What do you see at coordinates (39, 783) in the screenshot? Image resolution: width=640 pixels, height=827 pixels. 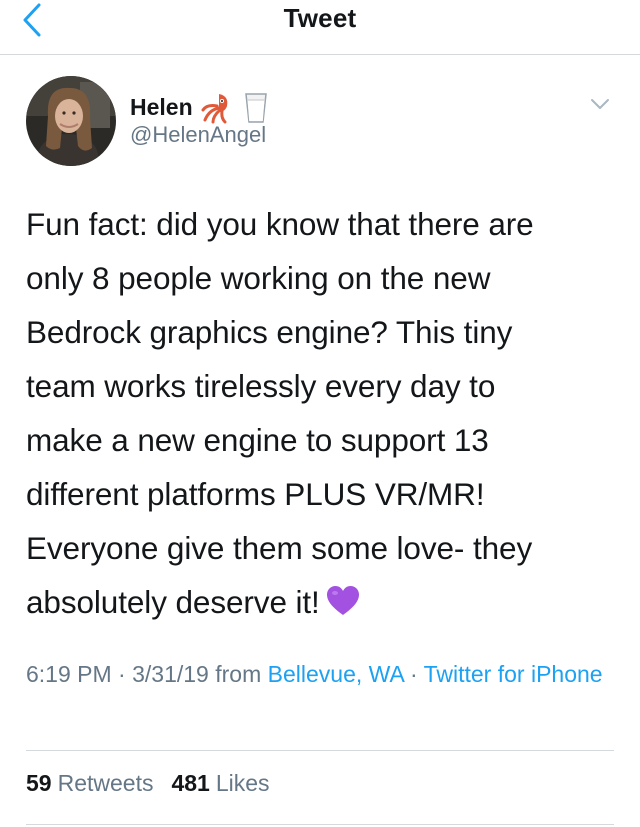 I see `retweets-count: 59` at bounding box center [39, 783].